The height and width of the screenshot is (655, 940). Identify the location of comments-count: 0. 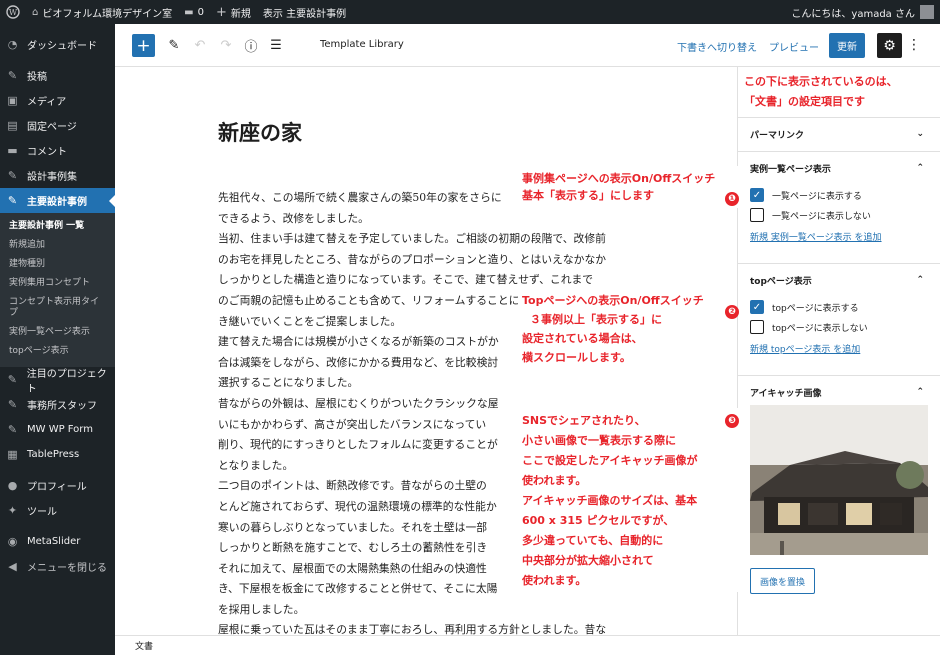
(200, 12).